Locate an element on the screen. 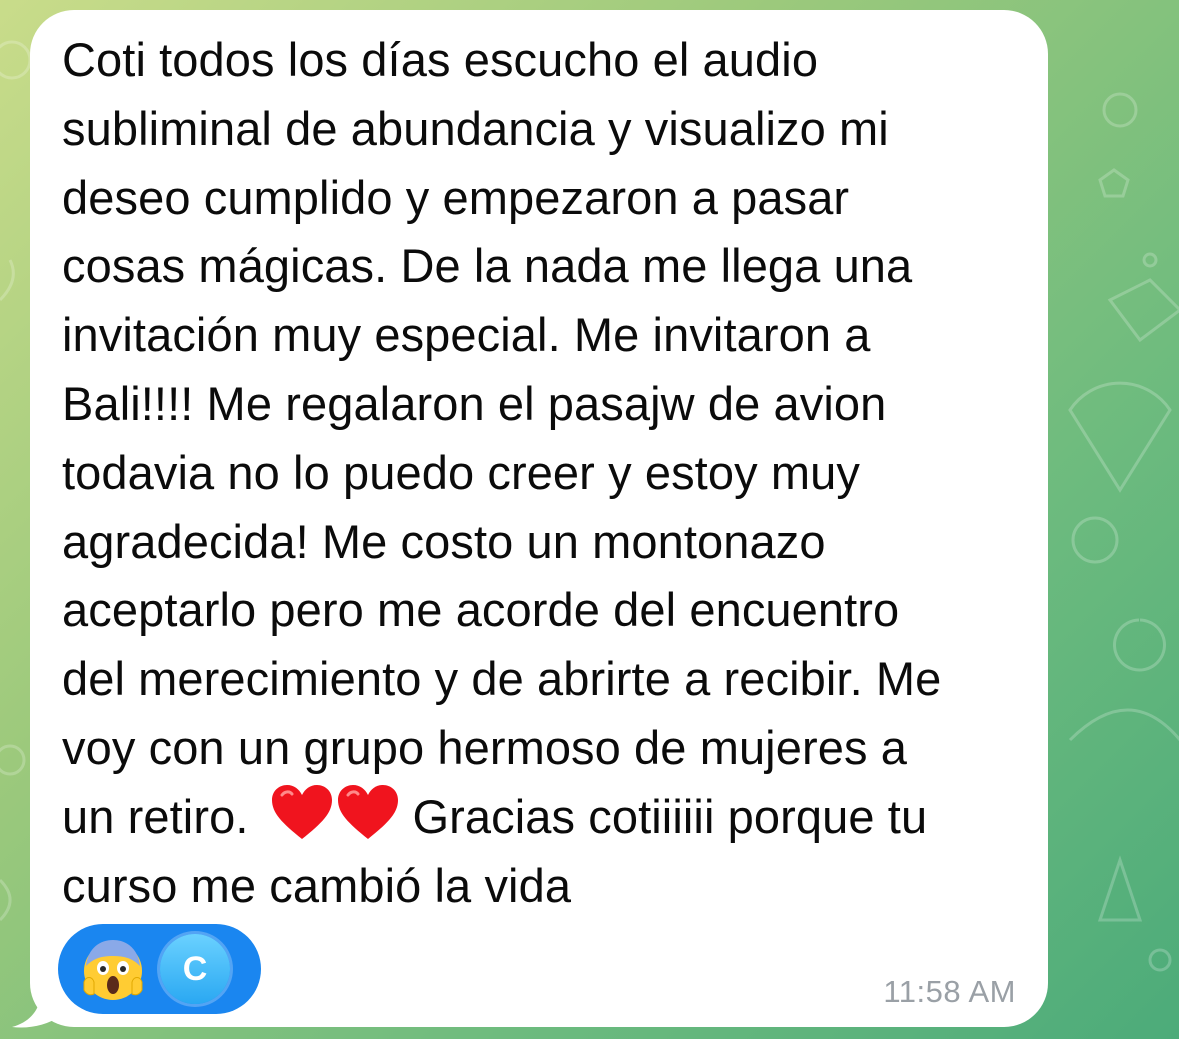 Image resolution: width=1179 pixels, height=1039 pixels. message-line: aceptarlo pero me acorde del encuentro is located at coordinates (552, 610).